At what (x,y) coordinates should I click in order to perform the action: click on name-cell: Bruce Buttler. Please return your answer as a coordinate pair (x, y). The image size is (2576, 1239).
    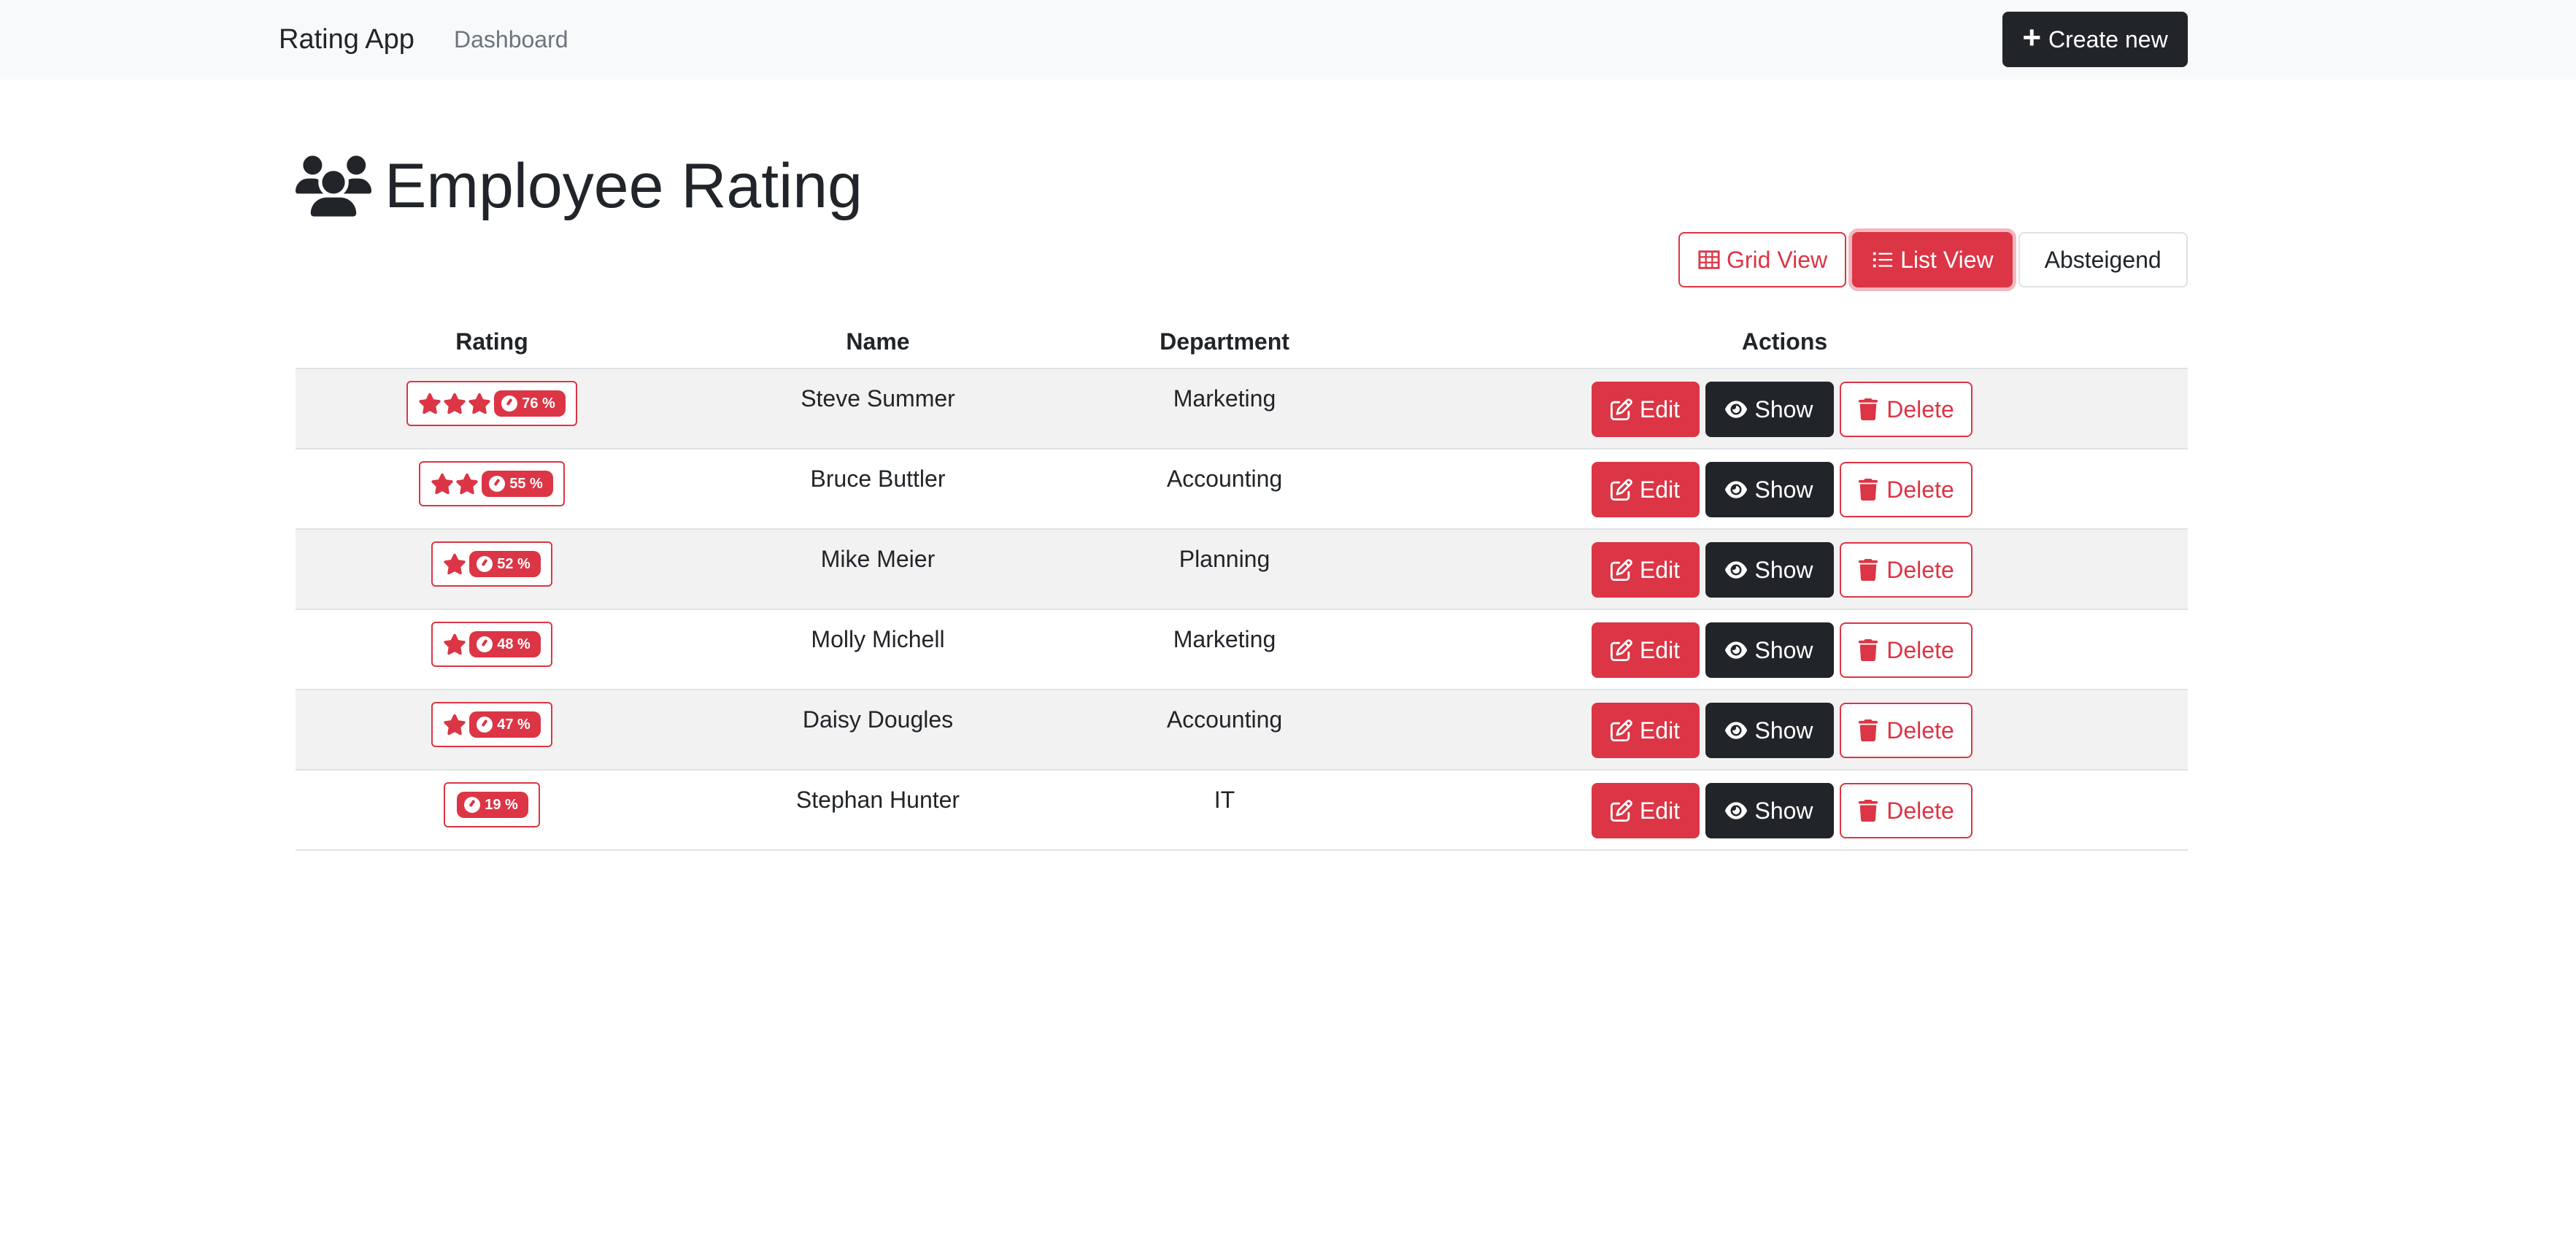
    Looking at the image, I should click on (878, 479).